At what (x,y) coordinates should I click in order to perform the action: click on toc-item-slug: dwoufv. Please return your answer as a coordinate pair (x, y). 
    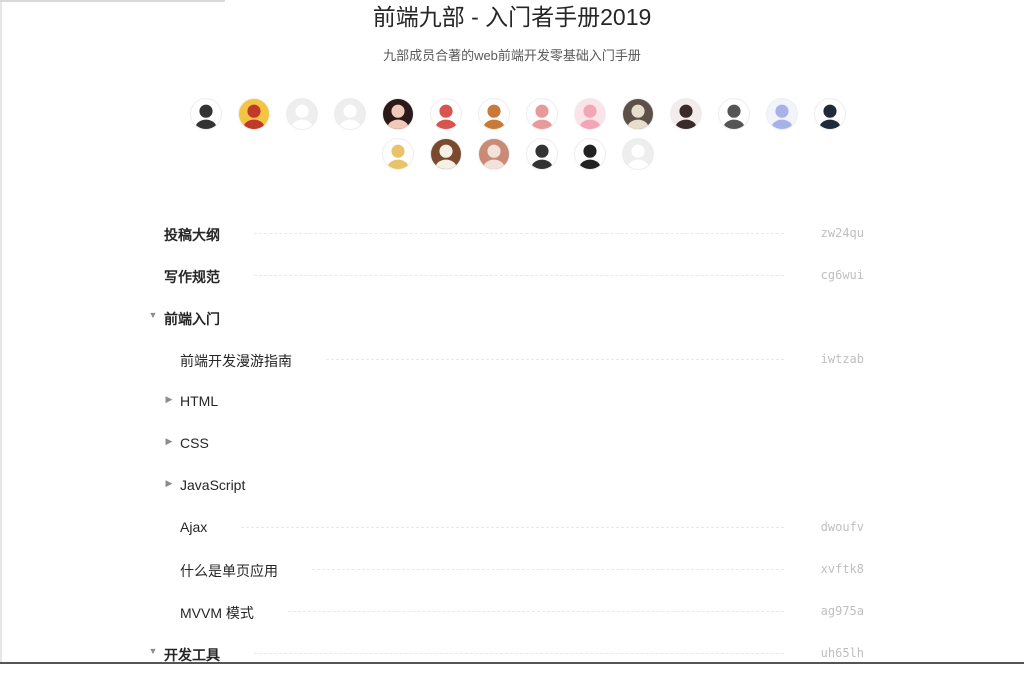
    Looking at the image, I should click on (842, 527).